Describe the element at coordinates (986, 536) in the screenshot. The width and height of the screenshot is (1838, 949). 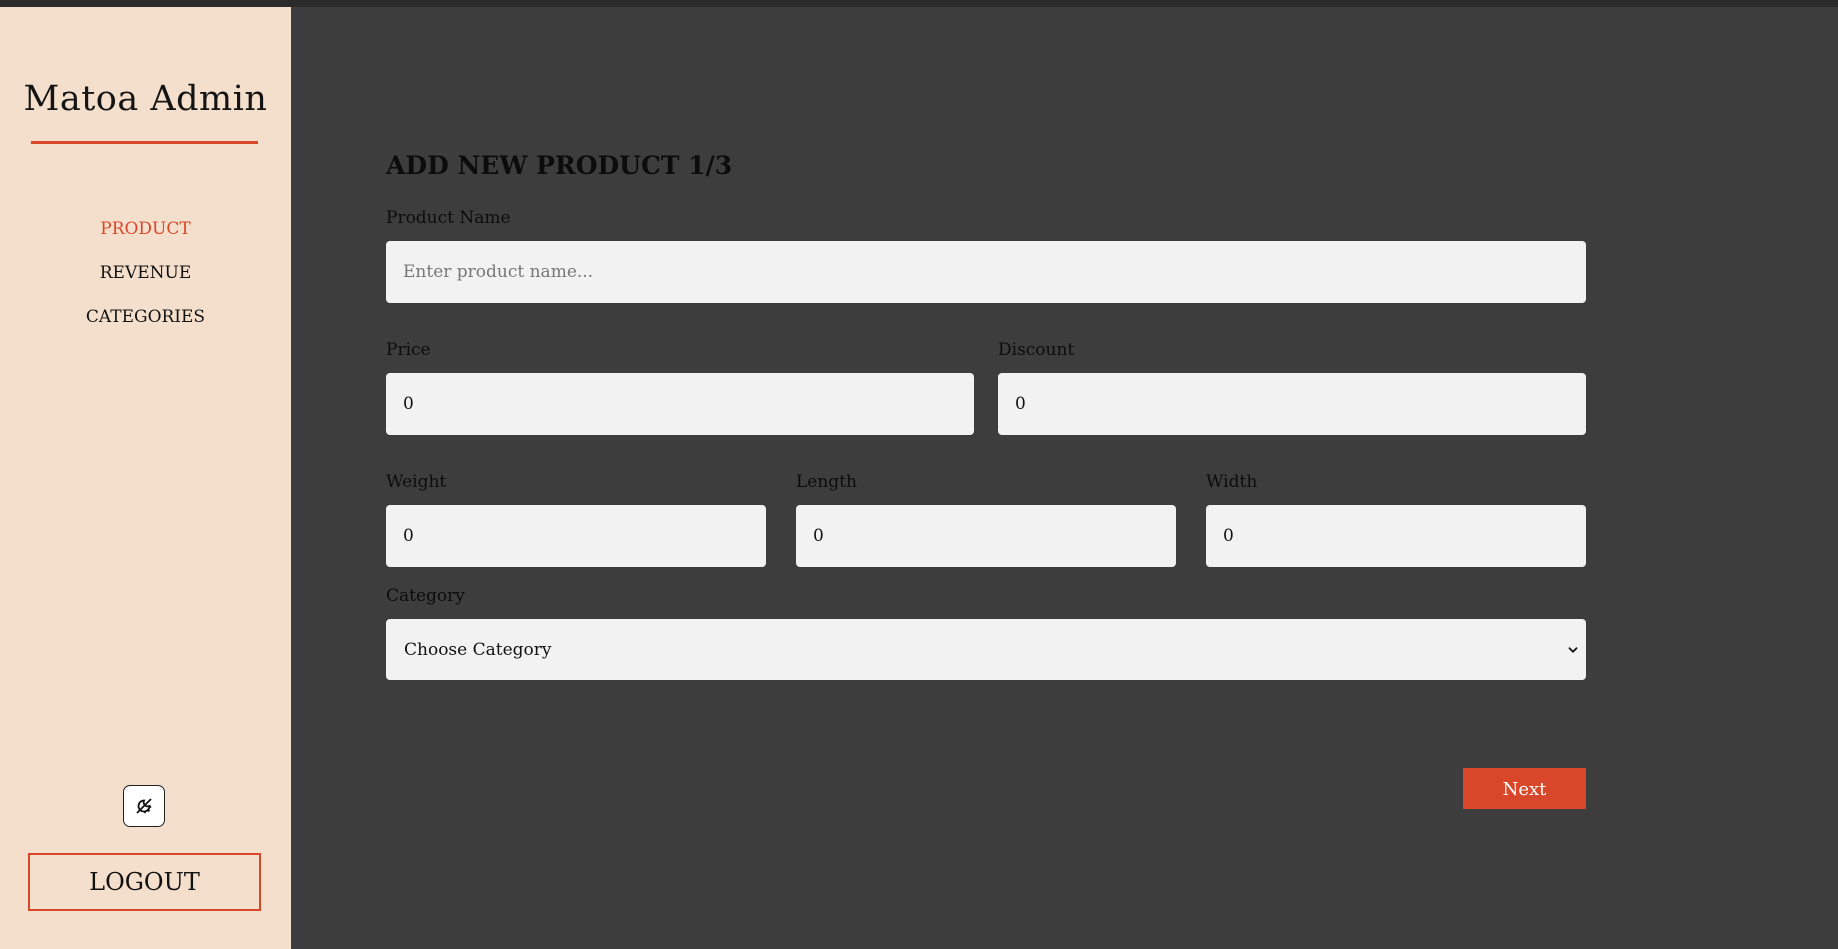
I see `length-input` at that location.